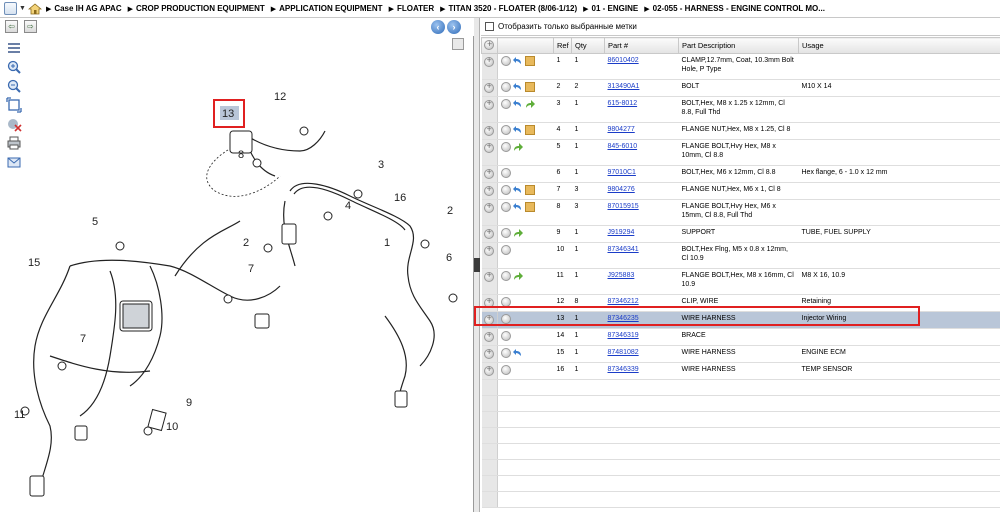 The height and width of the screenshot is (512, 1000). I want to click on callout-label: 2, so click(246, 243).